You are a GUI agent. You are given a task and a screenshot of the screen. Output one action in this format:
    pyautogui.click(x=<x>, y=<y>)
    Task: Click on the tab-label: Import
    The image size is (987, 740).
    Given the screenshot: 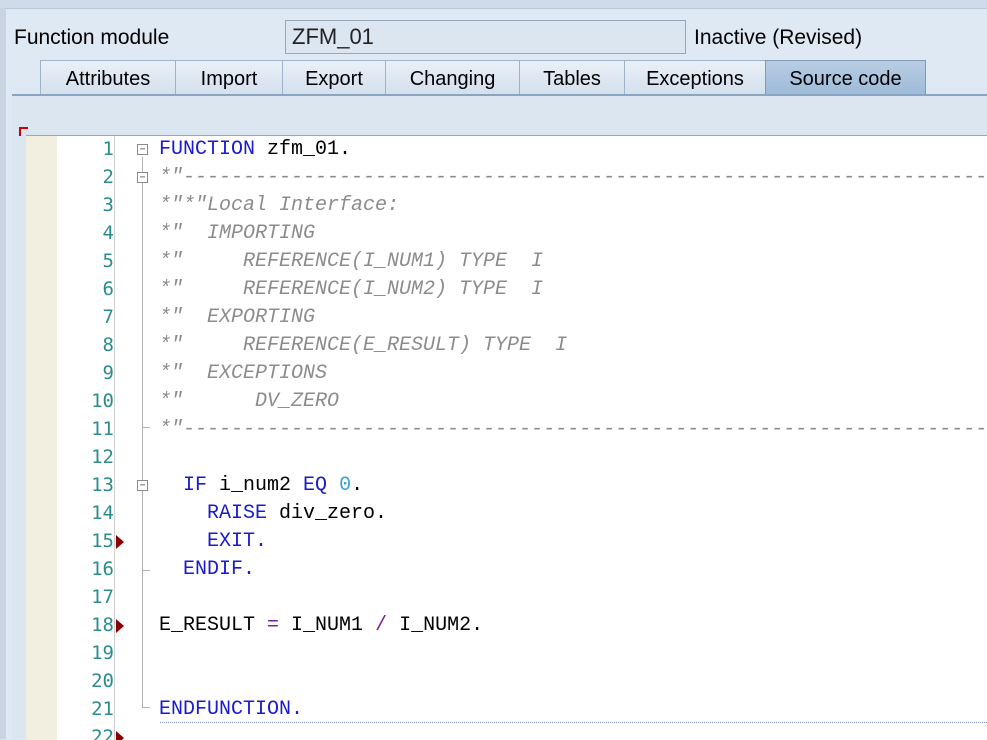 What is the action you would take?
    pyautogui.click(x=229, y=79)
    